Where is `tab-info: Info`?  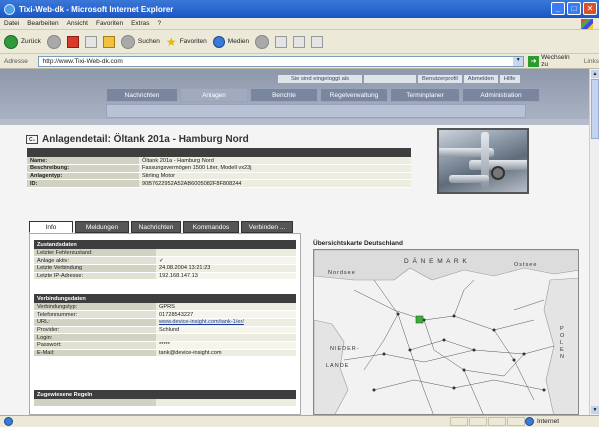
tab-info: Info is located at coordinates (51, 227).